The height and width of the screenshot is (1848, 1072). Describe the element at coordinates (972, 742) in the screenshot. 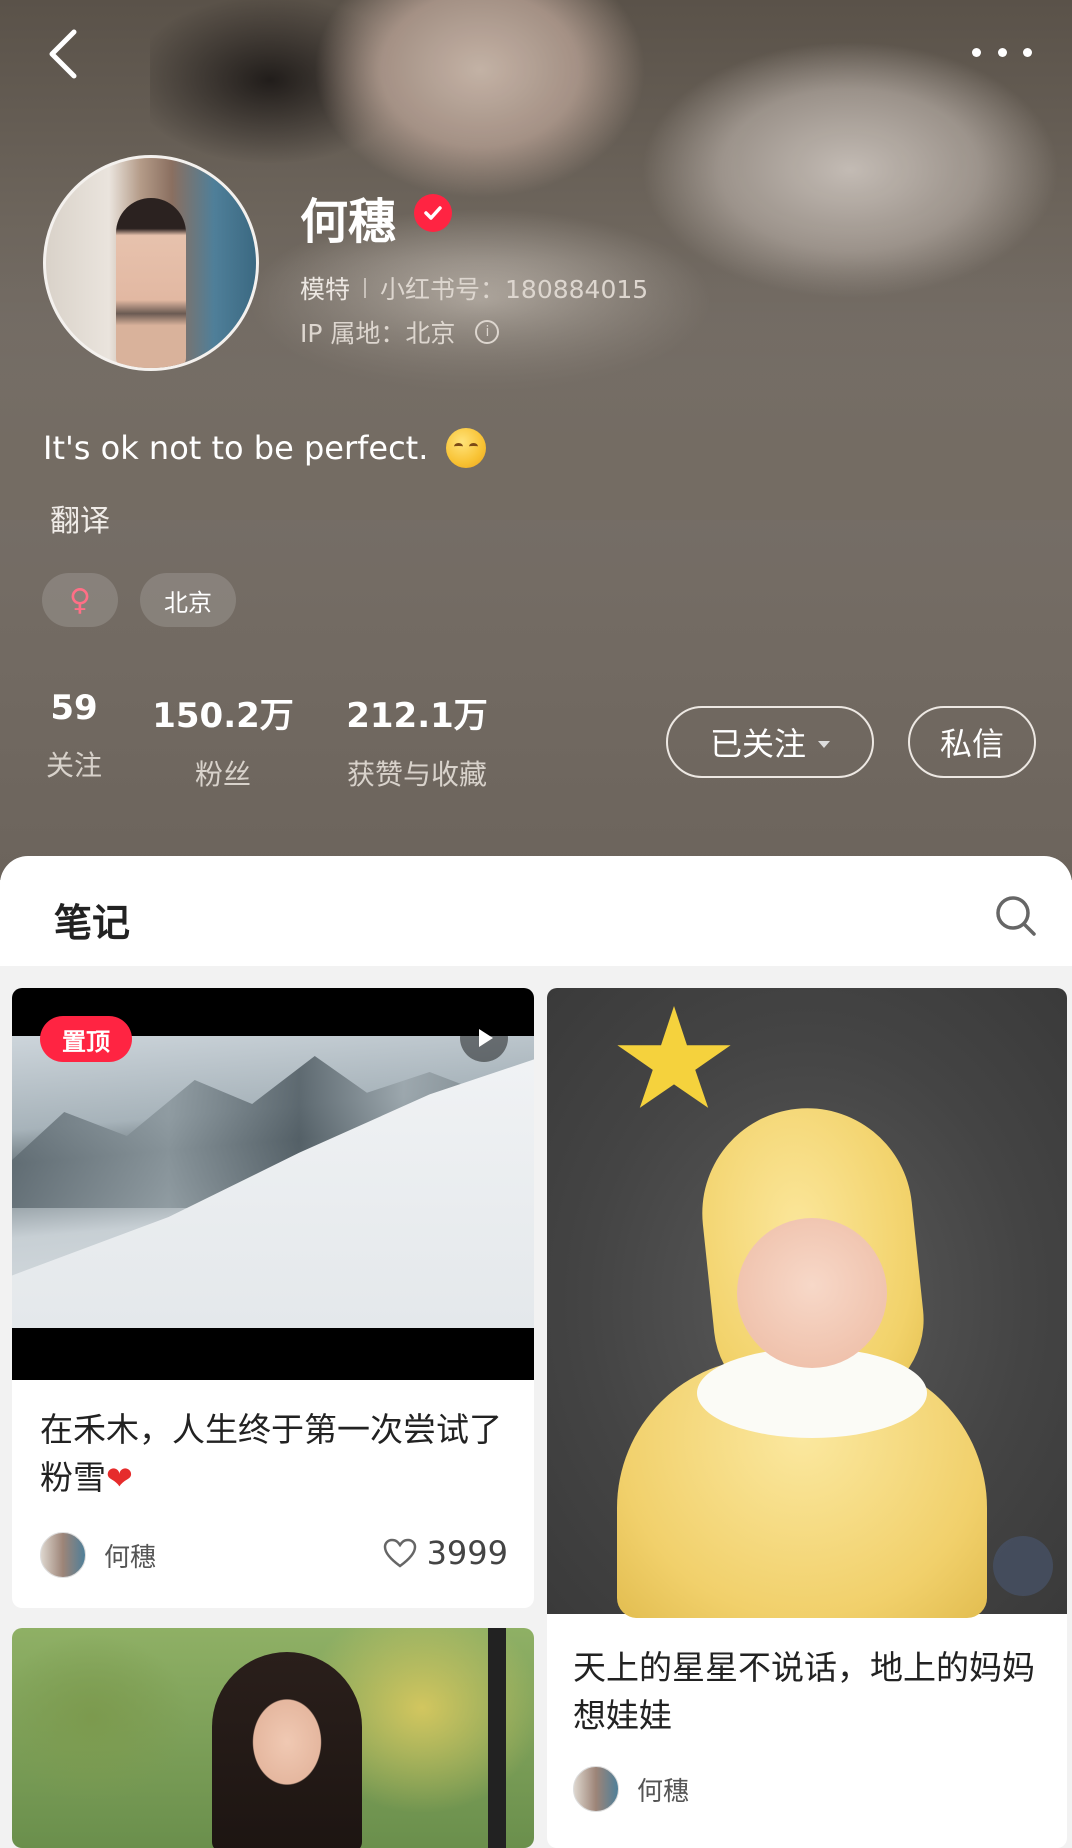

I see `message-button: 私信` at that location.